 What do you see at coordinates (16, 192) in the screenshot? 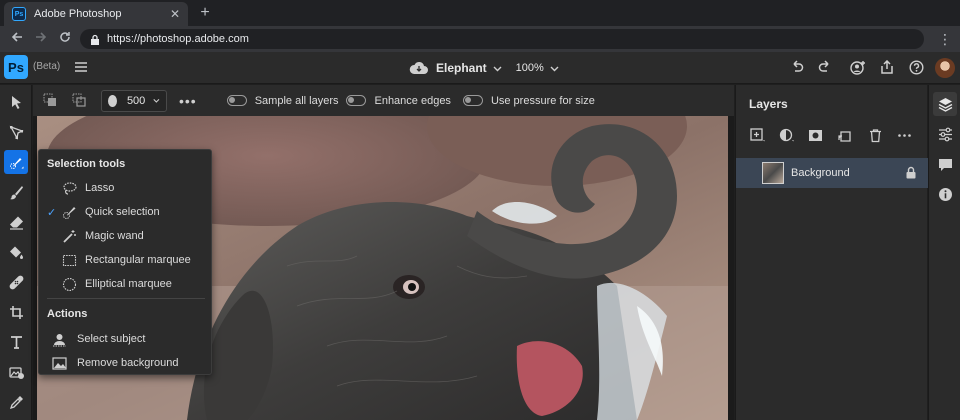
I see `brush-tool-icon` at bounding box center [16, 192].